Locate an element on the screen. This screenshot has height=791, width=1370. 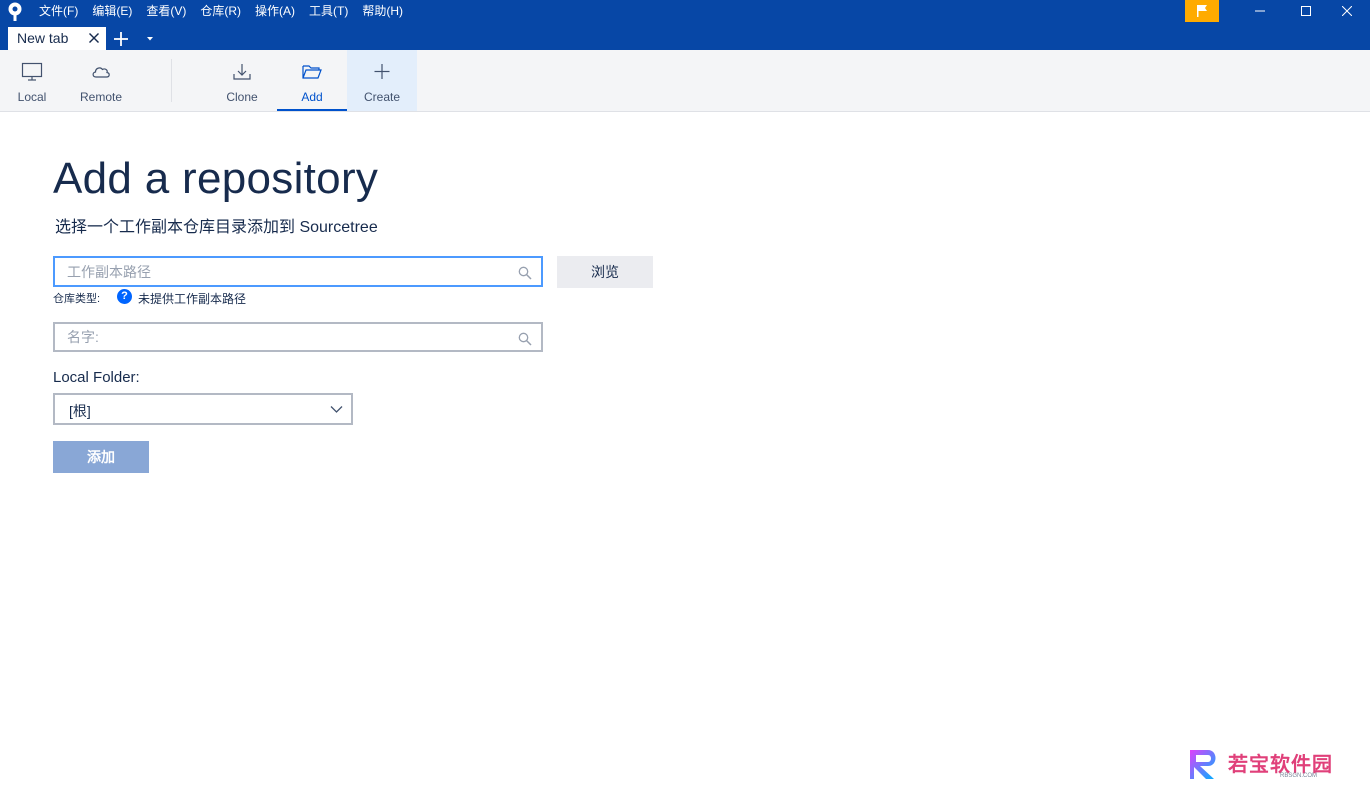
tab-new-tab: New tab is located at coordinates (57, 38).